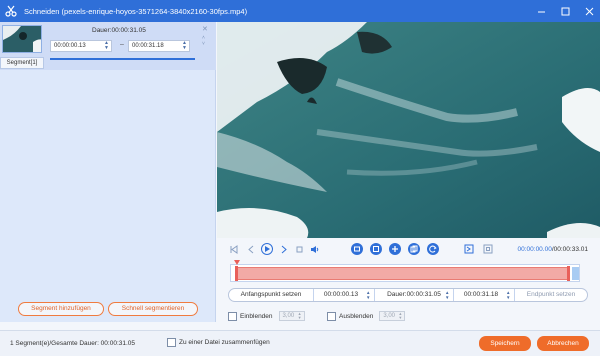 The image size is (600, 356). Describe the element at coordinates (563, 343) in the screenshot. I see `cancel-button: Abbrechen` at that location.